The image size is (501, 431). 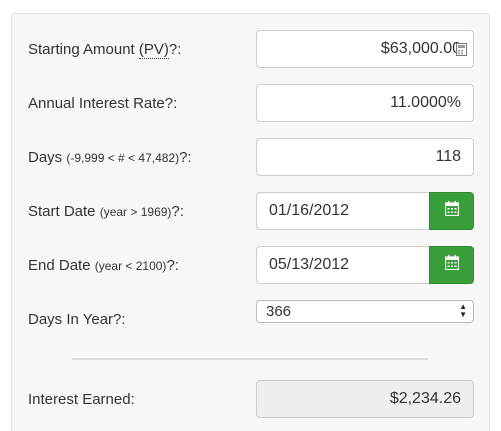 I want to click on end-date-hint: (year < 2100), so click(x=130, y=266).